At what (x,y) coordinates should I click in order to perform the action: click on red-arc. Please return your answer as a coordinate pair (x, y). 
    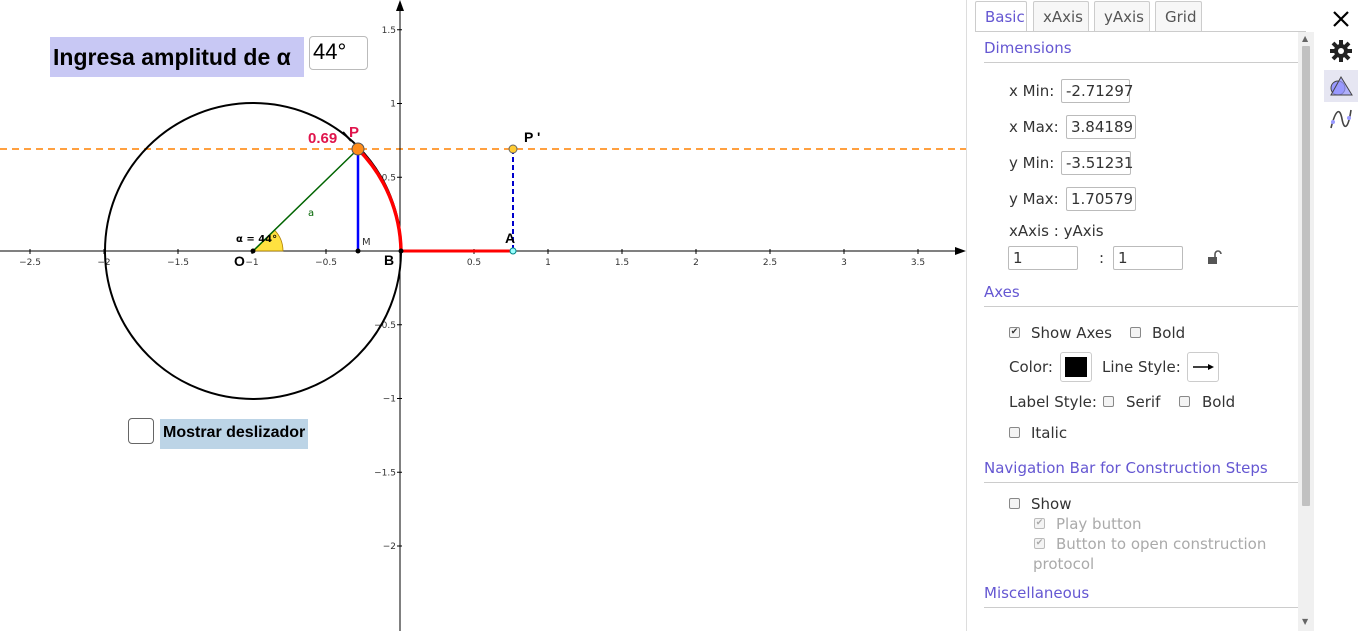
    Looking at the image, I should click on (379, 199).